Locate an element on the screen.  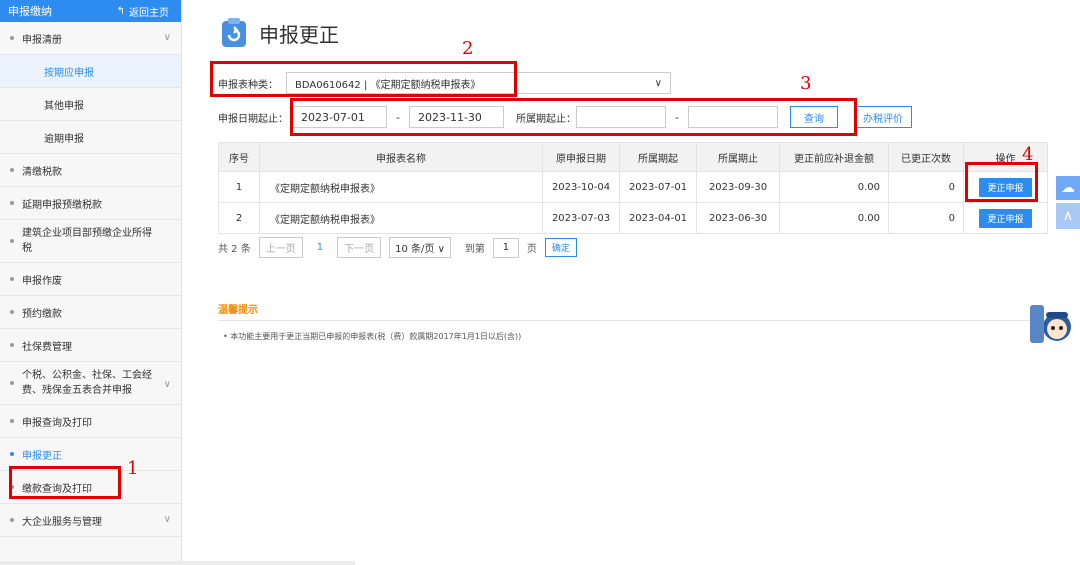
sidebar-item-label: 清缴税款 is located at coordinates (42, 172).